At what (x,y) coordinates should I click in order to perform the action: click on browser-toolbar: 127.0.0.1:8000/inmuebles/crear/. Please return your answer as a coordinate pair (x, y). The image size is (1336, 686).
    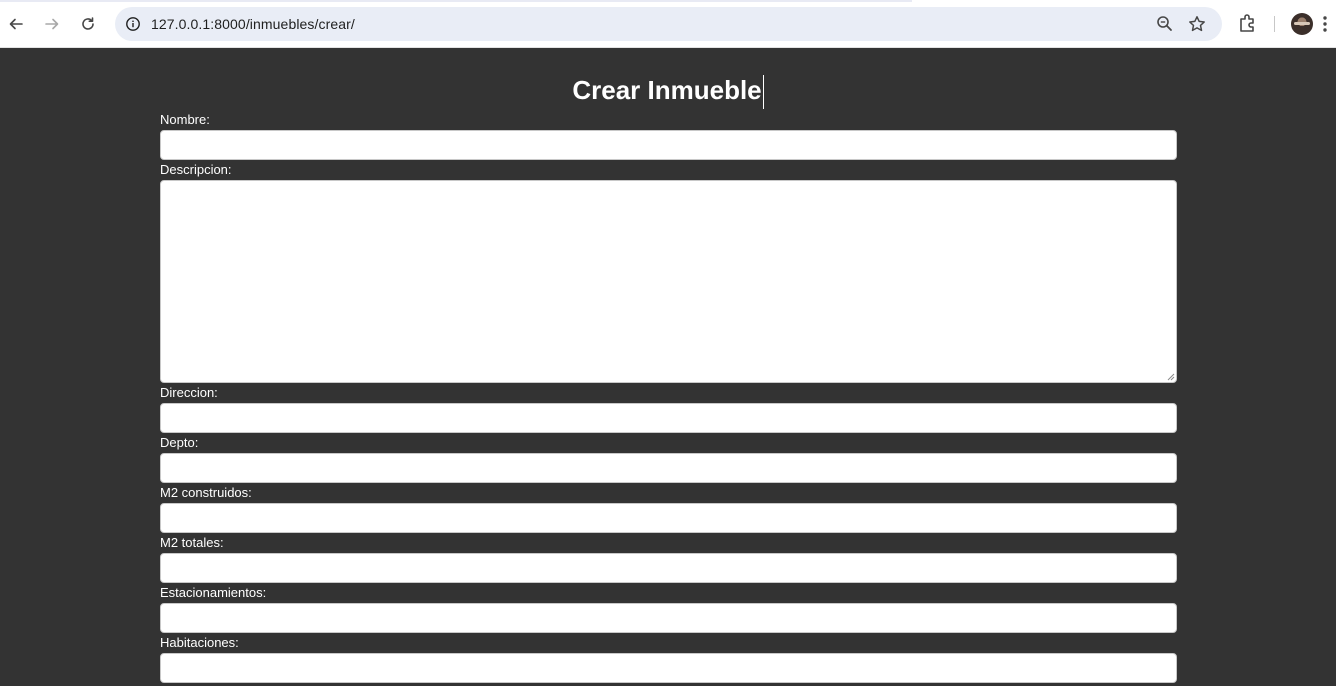
    Looking at the image, I should click on (668, 24).